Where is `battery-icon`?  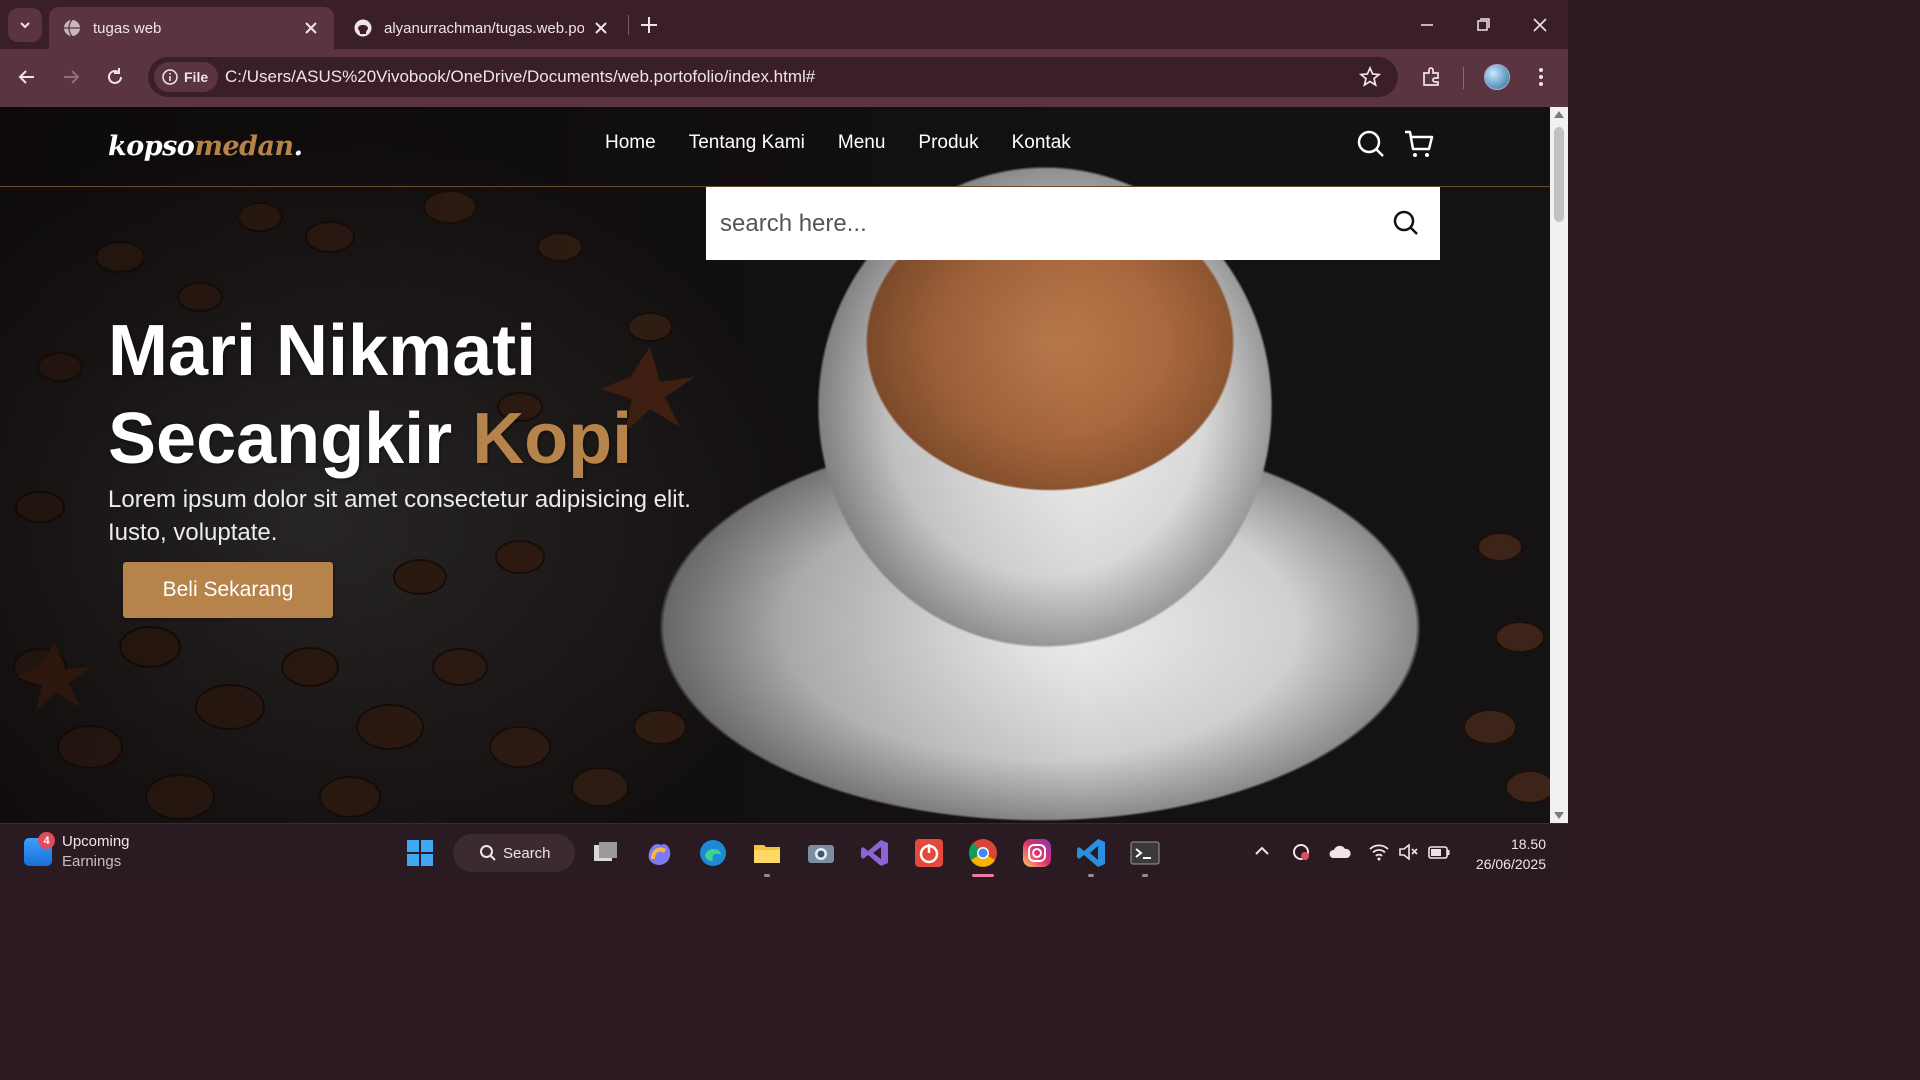
battery-icon is located at coordinates (1439, 852).